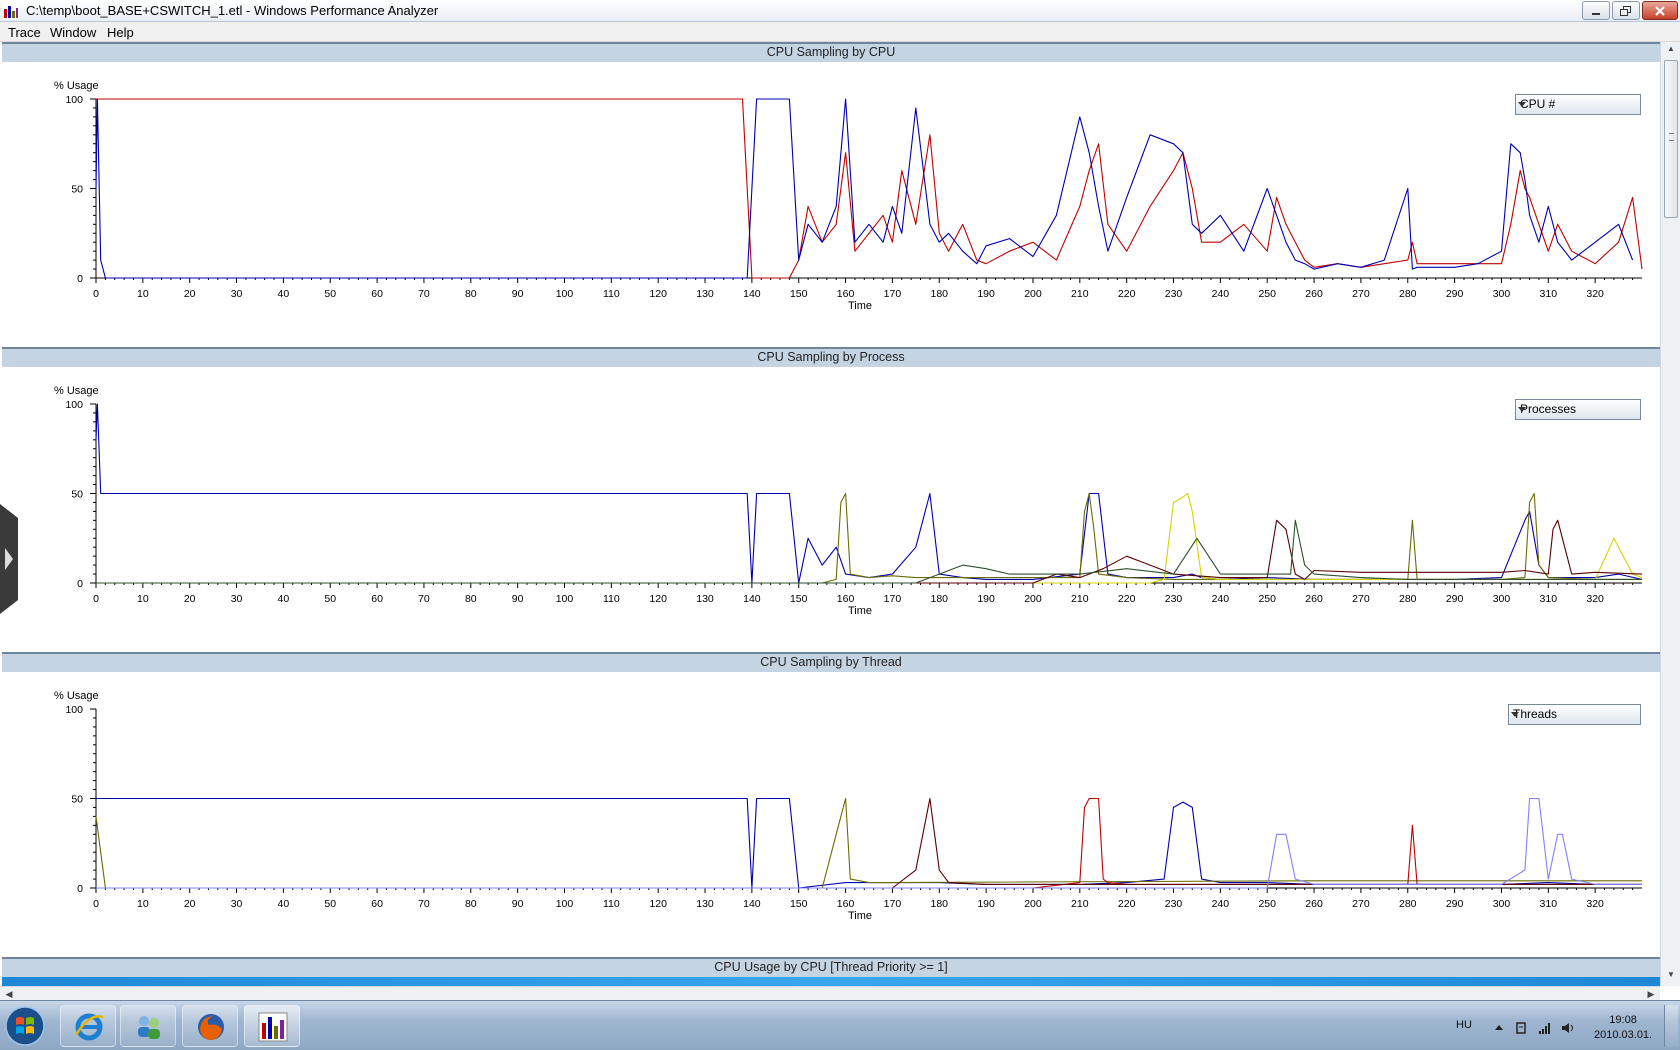 This screenshot has width=1680, height=1050. What do you see at coordinates (830, 971) in the screenshot?
I see `panel-cpu-usage-by-cpu: CPU Usage by CPU [Thread Priority >= 1]` at bounding box center [830, 971].